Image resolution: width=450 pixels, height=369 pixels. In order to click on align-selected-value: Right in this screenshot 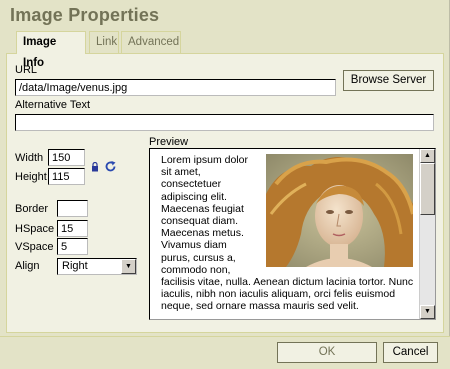, I will do `click(75, 266)`.